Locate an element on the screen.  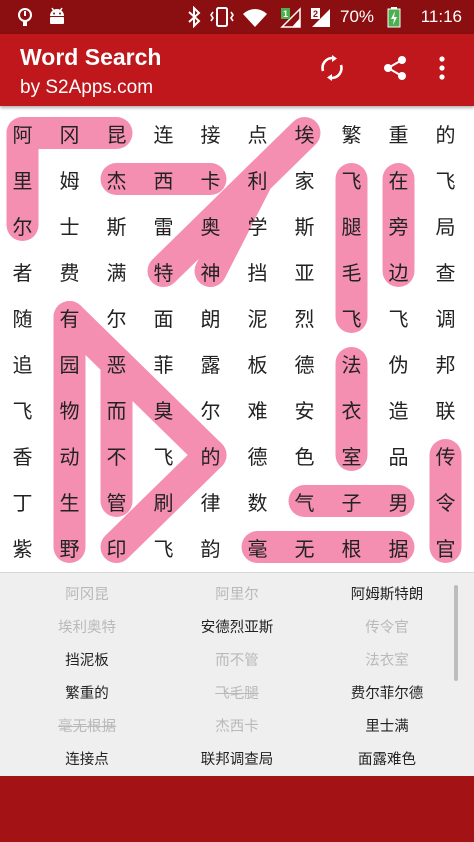
grid-cell: 者 is located at coordinates (23, 271).